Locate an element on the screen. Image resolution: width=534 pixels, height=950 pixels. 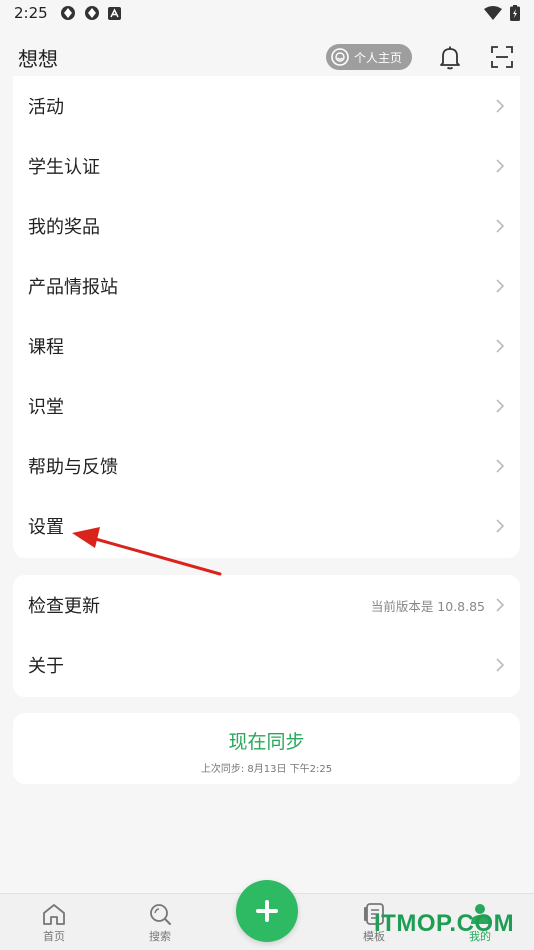
status-system-icons is located at coordinates (502, 13).